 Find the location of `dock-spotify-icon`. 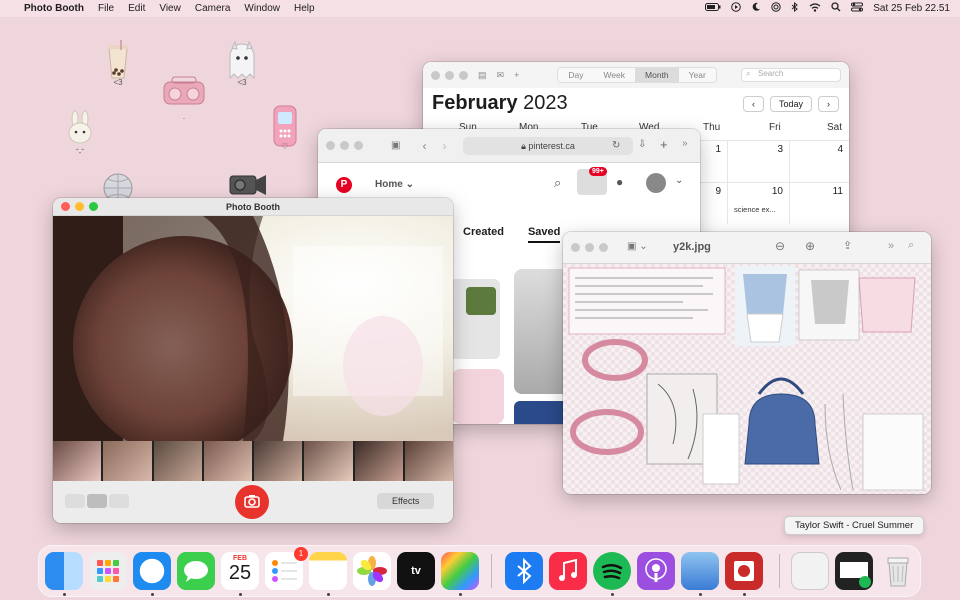

dock-spotify-icon is located at coordinates (612, 571).